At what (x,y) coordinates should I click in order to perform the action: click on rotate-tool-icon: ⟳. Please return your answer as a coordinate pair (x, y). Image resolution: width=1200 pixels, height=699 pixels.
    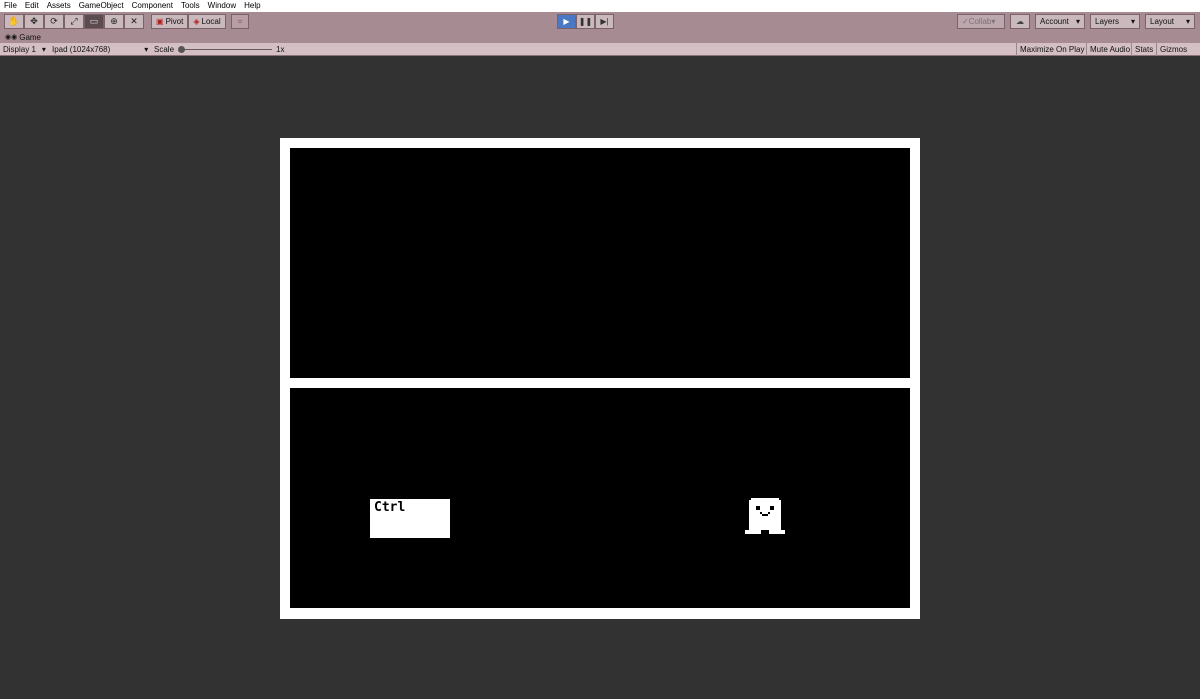
    Looking at the image, I should click on (54, 21).